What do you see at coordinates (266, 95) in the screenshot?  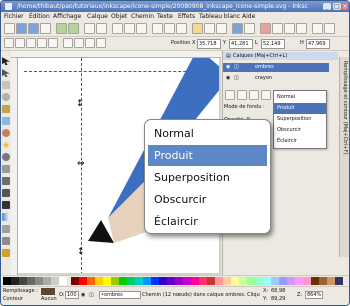 I see `remove-layer-icon` at bounding box center [266, 95].